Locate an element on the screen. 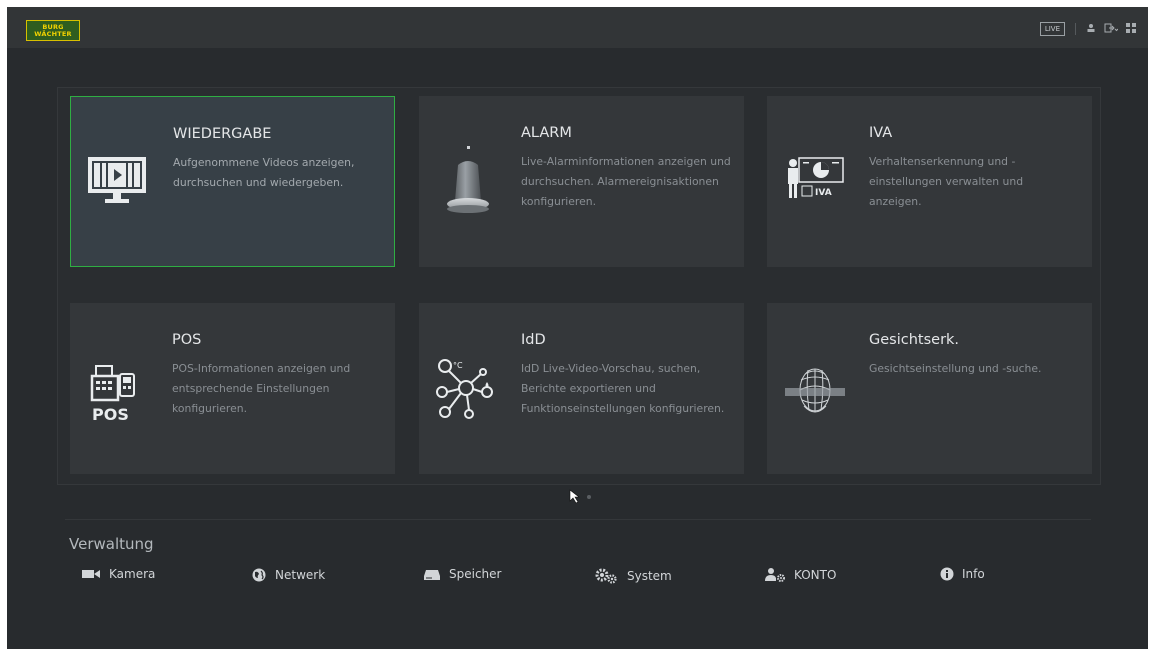  account-users-icon is located at coordinates (775, 575).